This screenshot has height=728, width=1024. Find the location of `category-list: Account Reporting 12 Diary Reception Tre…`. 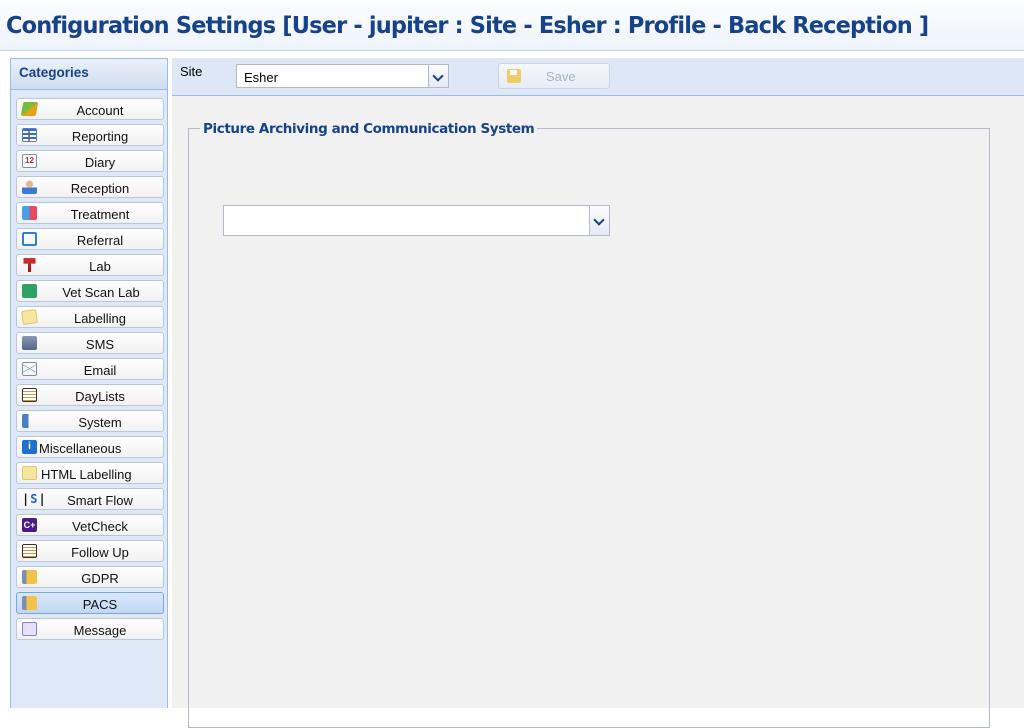

category-list: Account Reporting 12 Diary Reception Tre… is located at coordinates (89, 365).